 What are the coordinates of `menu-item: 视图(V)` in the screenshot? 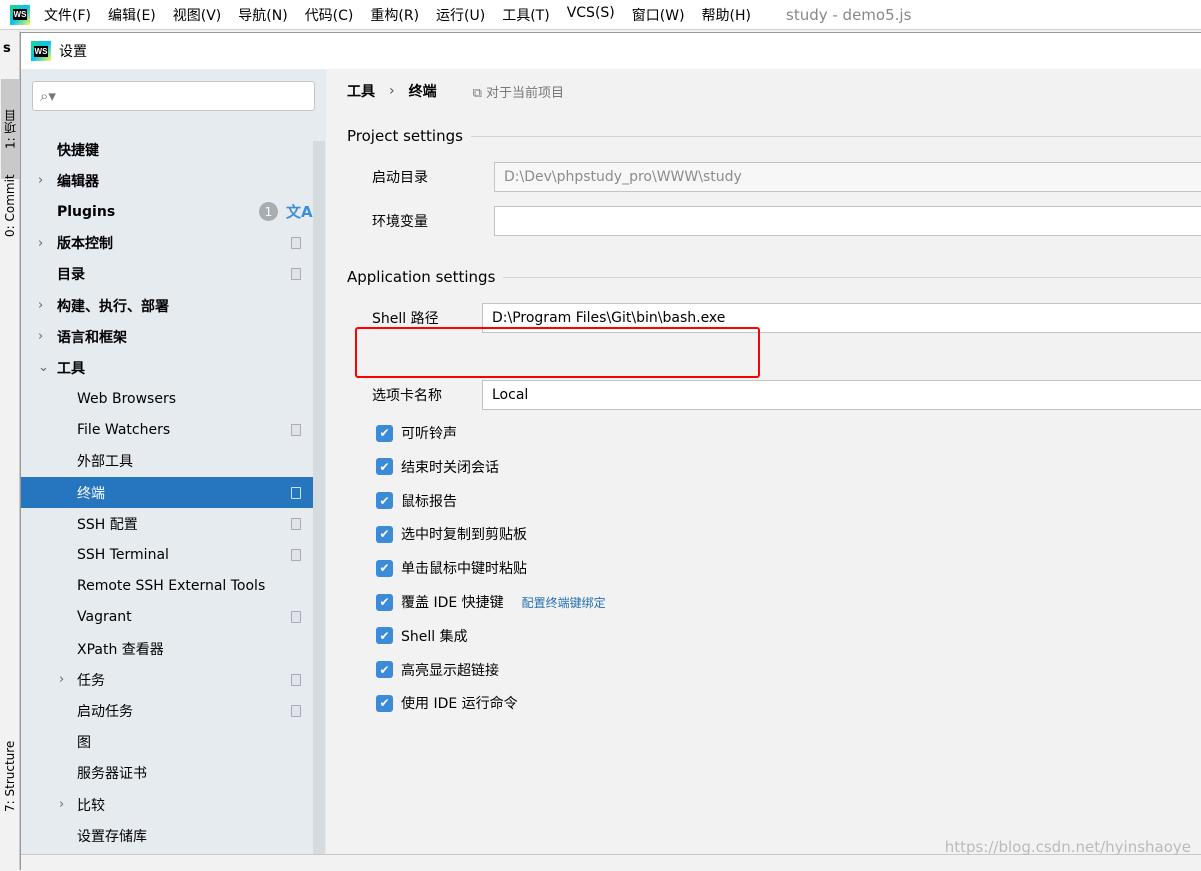 It's located at (197, 15).